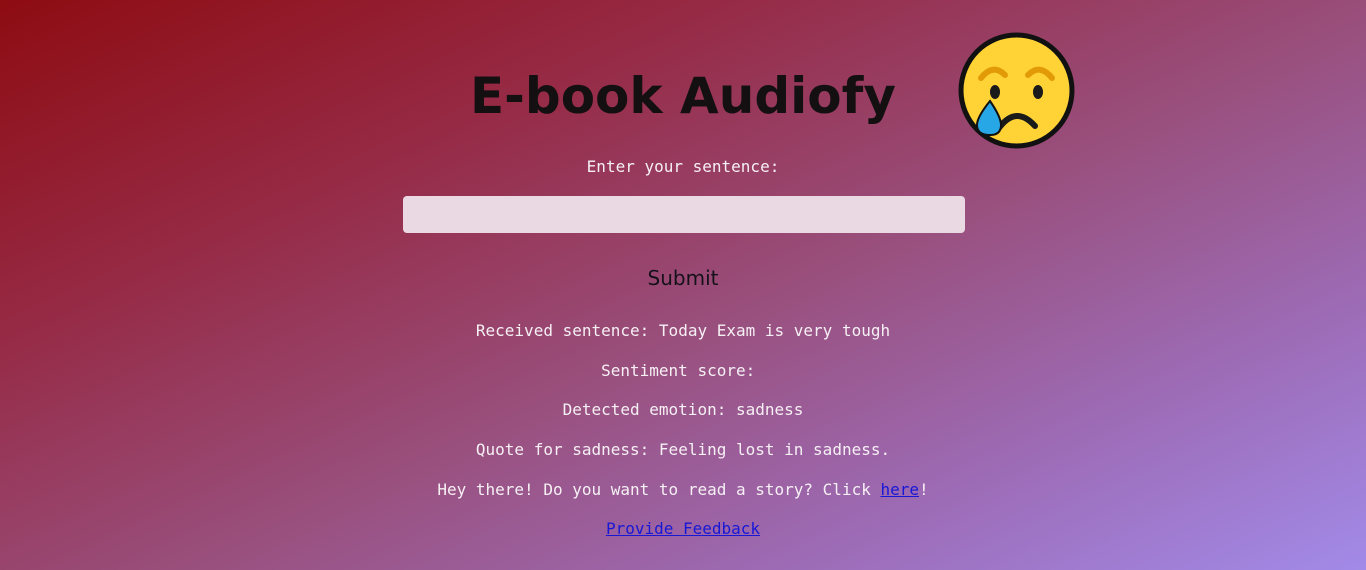  Describe the element at coordinates (899, 489) in the screenshot. I see `story-link: here` at that location.